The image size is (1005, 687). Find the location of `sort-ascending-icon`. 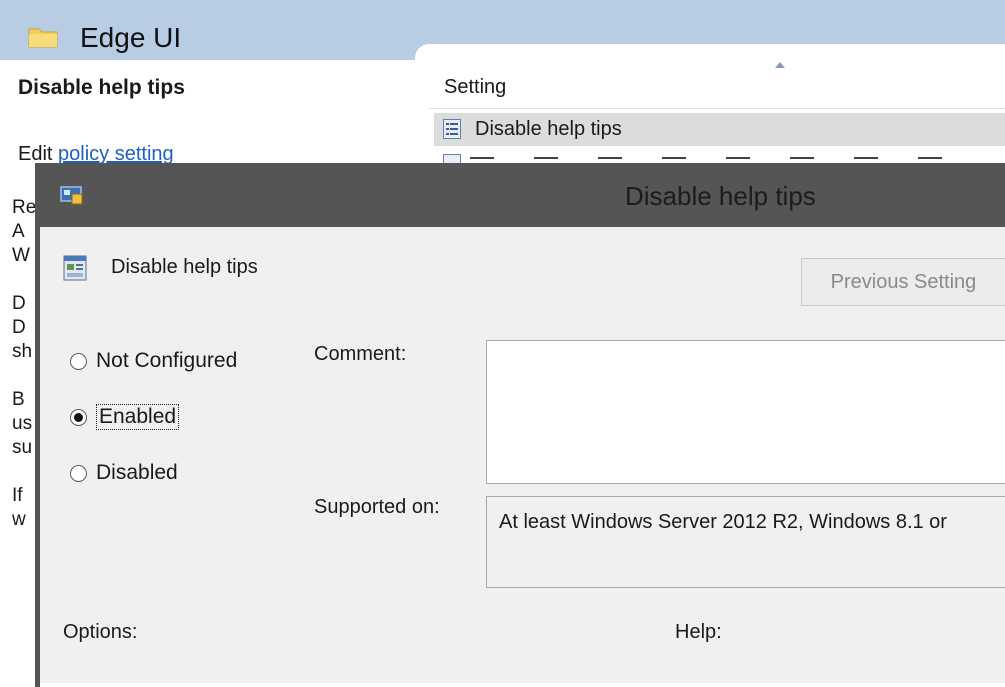

sort-ascending-icon is located at coordinates (780, 65).